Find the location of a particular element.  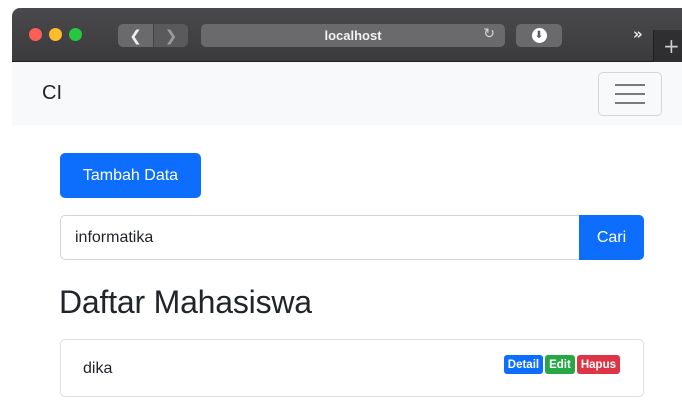

chevron-double-right-icon: » is located at coordinates (638, 34).